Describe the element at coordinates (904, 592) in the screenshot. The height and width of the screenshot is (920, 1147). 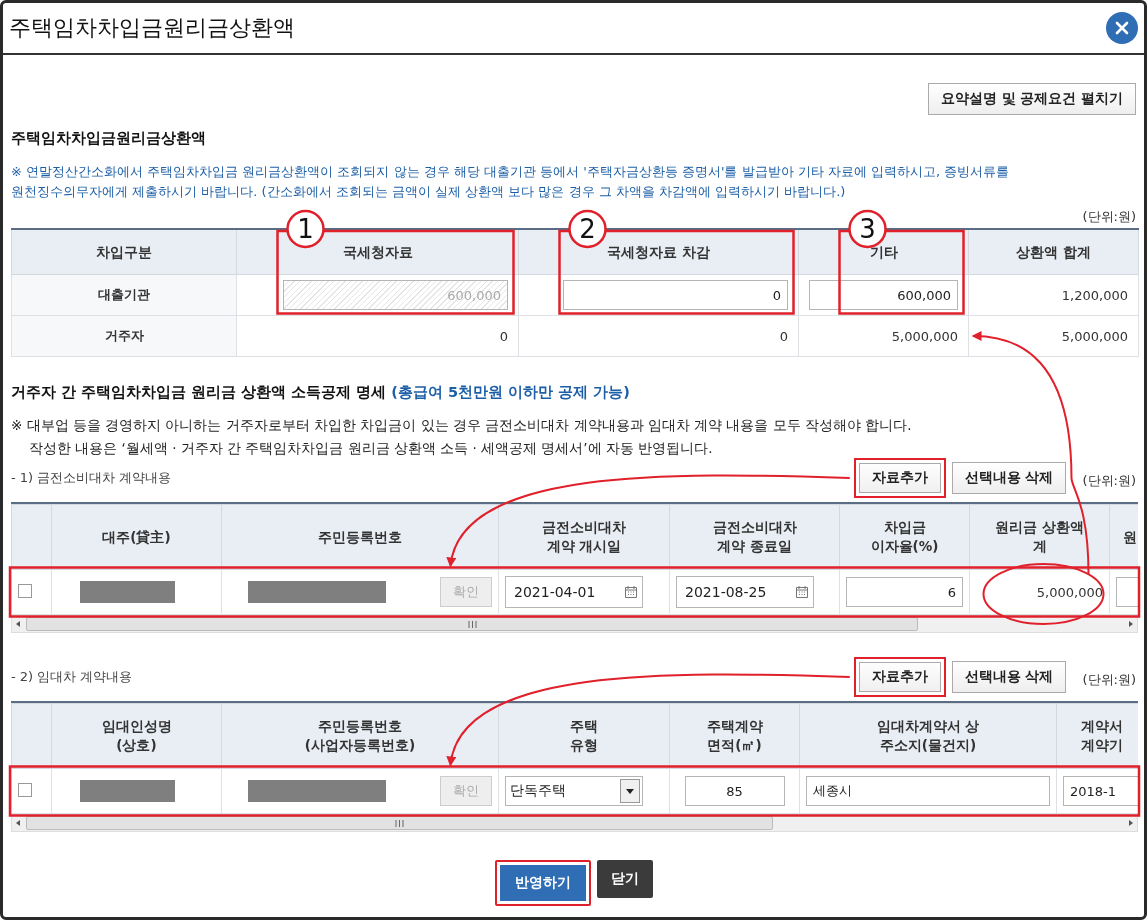
I see `amount-field: 6` at that location.